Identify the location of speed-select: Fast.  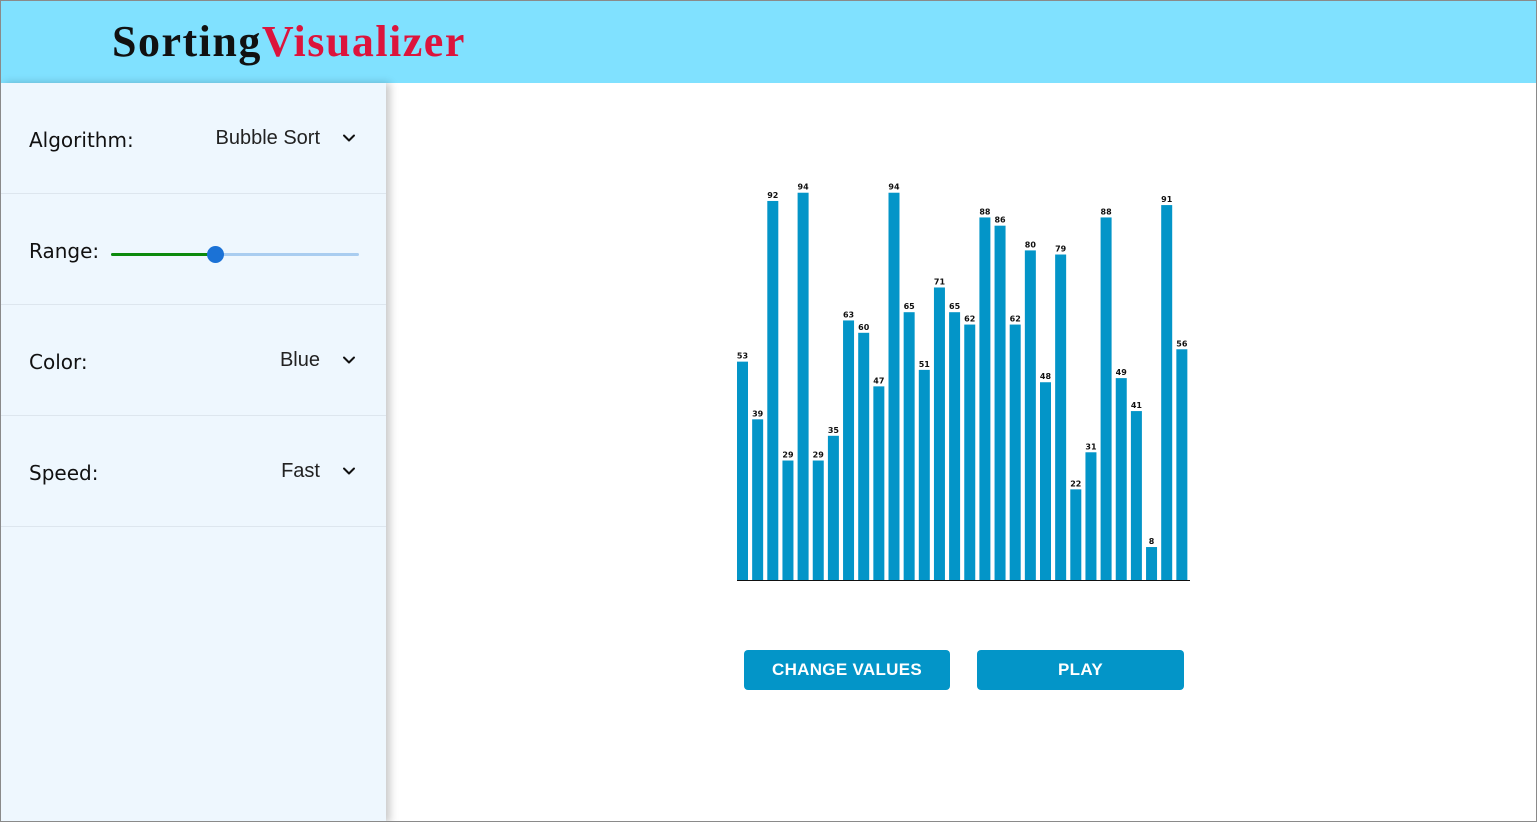
(318, 471).